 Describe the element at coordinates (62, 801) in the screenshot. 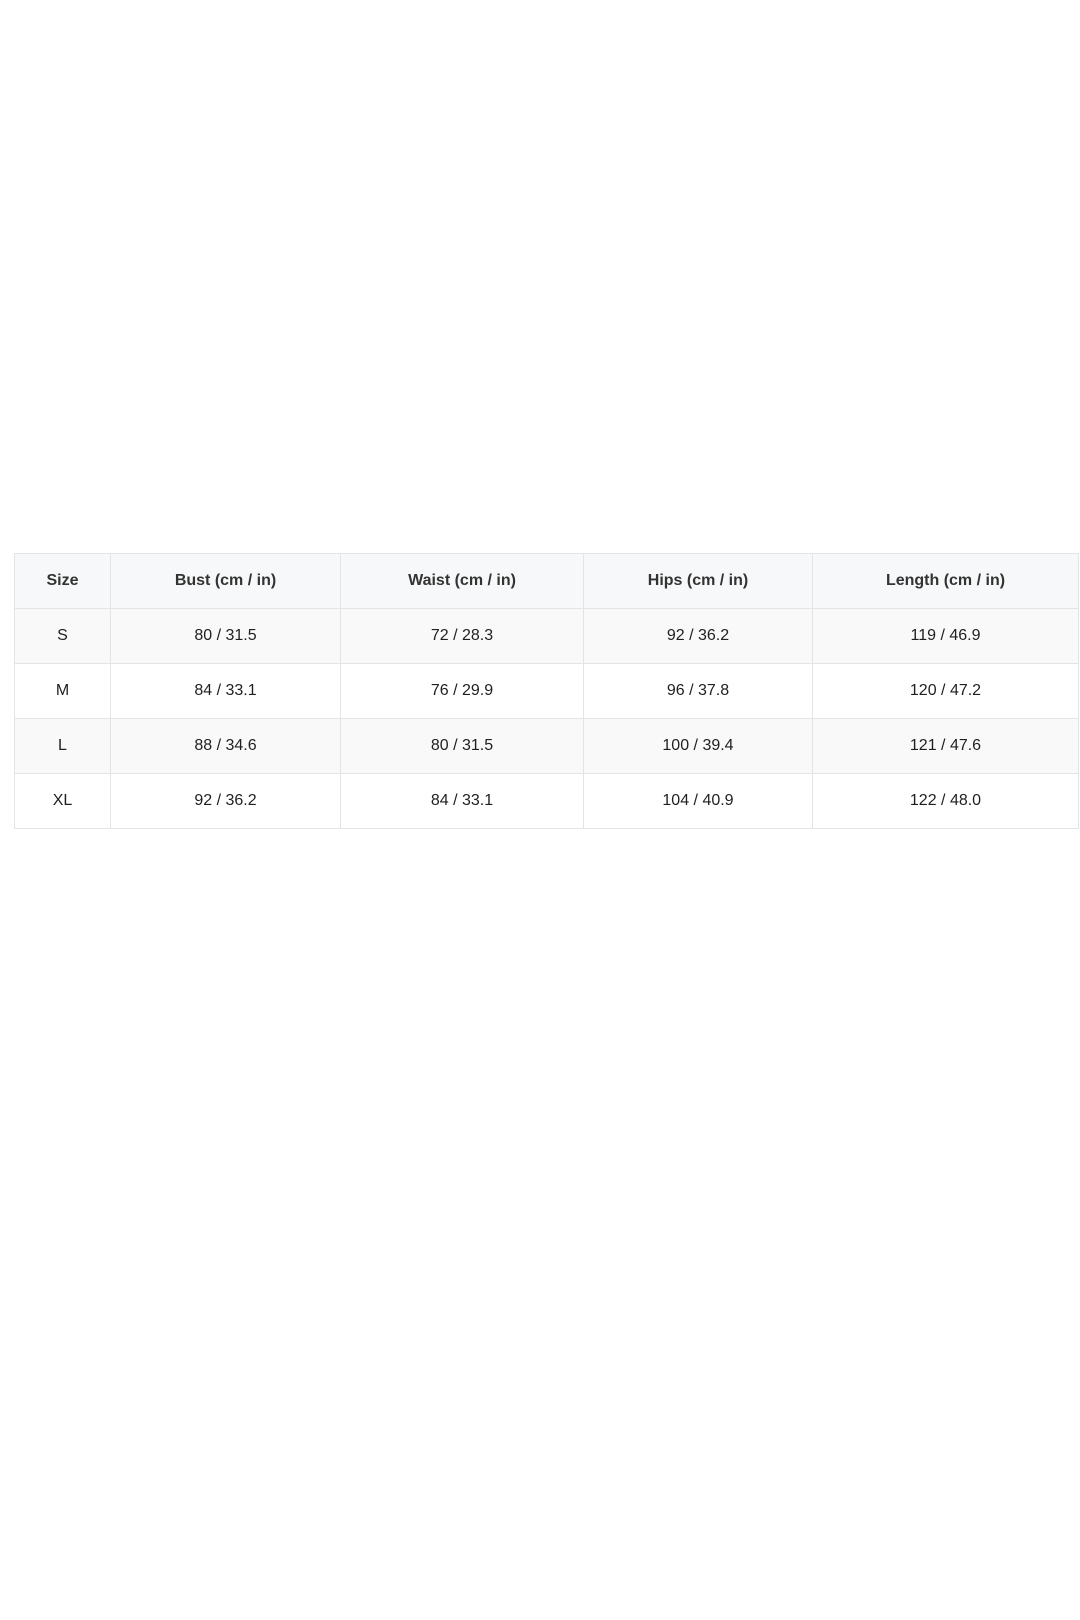

I see `cell-size: XL` at that location.